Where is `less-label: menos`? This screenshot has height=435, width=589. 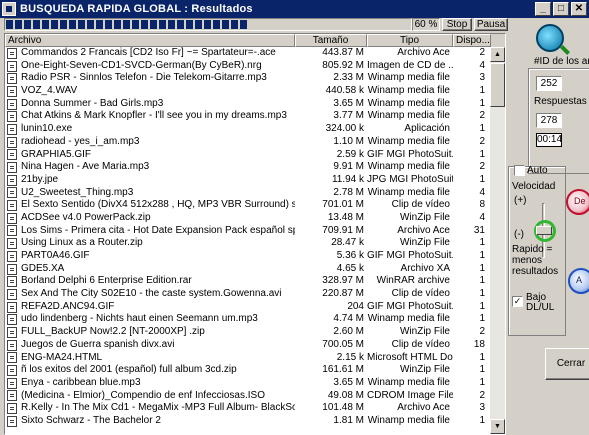
less-label: menos is located at coordinates (527, 260).